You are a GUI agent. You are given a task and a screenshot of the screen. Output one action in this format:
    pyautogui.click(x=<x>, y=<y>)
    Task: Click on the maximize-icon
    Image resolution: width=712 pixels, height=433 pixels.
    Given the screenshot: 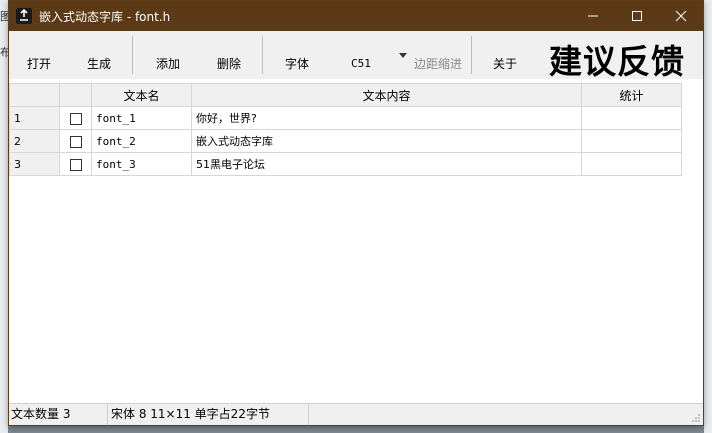 What is the action you would take?
    pyautogui.click(x=637, y=16)
    